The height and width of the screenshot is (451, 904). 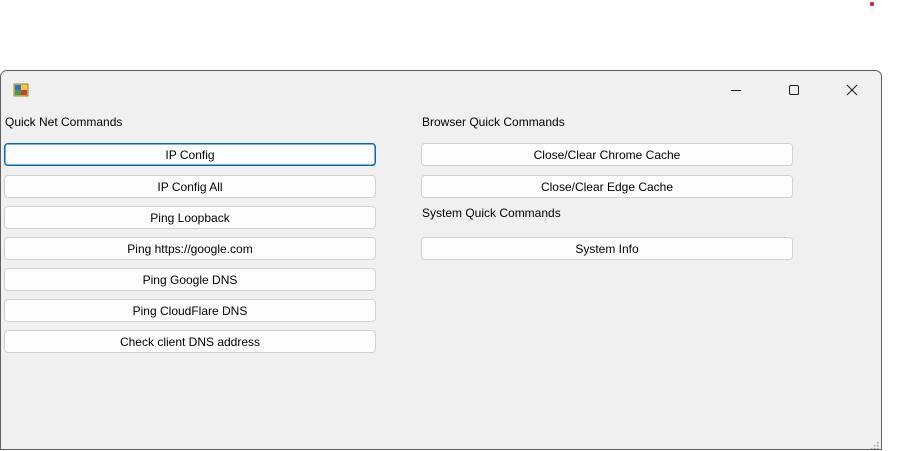 I want to click on system-info-button: System Info, so click(x=607, y=248).